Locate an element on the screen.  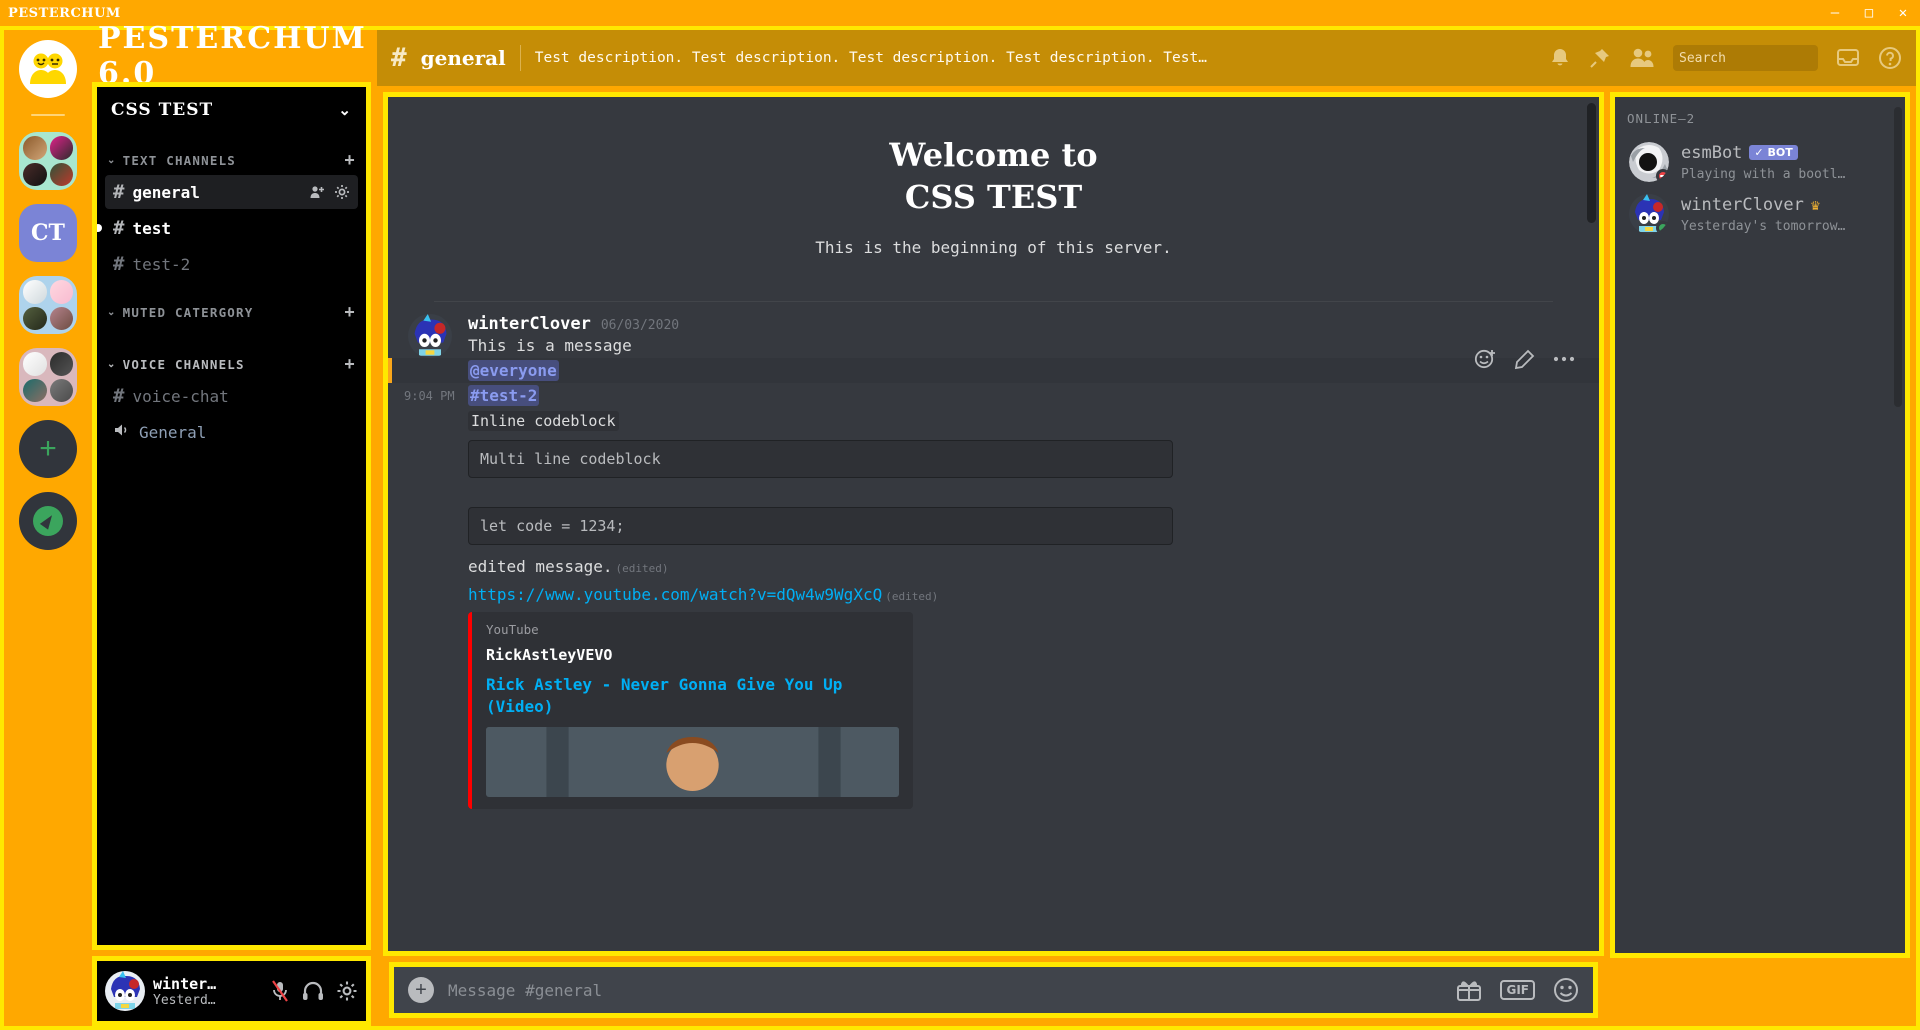
mention-everyone: @everyone is located at coordinates (513, 371).